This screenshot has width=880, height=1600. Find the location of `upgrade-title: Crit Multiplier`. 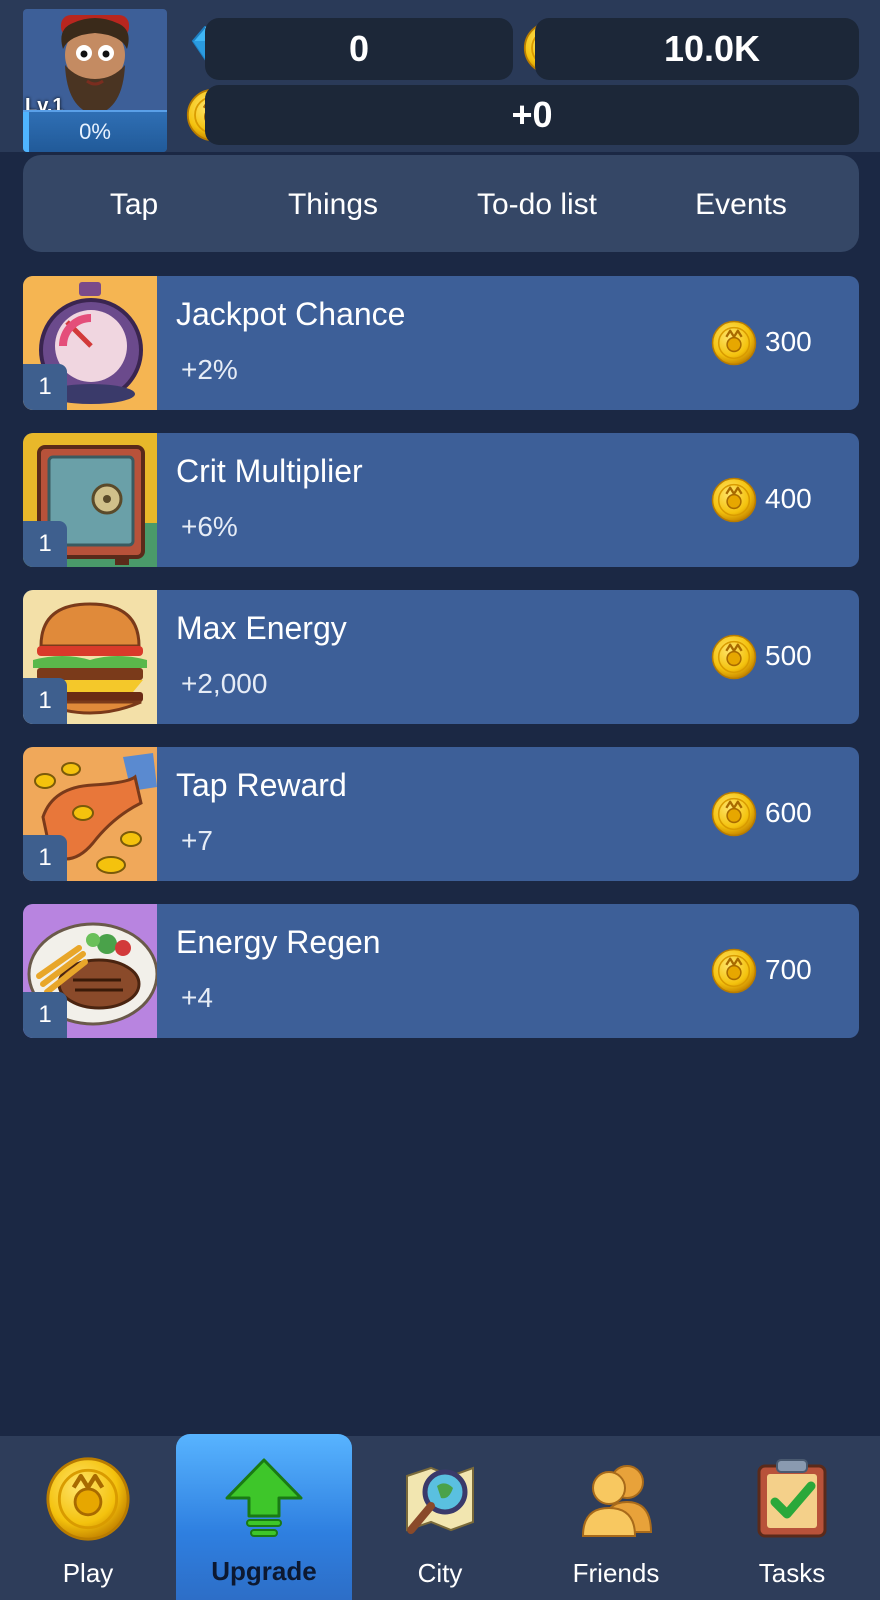

upgrade-title: Crit Multiplier is located at coordinates (269, 471).